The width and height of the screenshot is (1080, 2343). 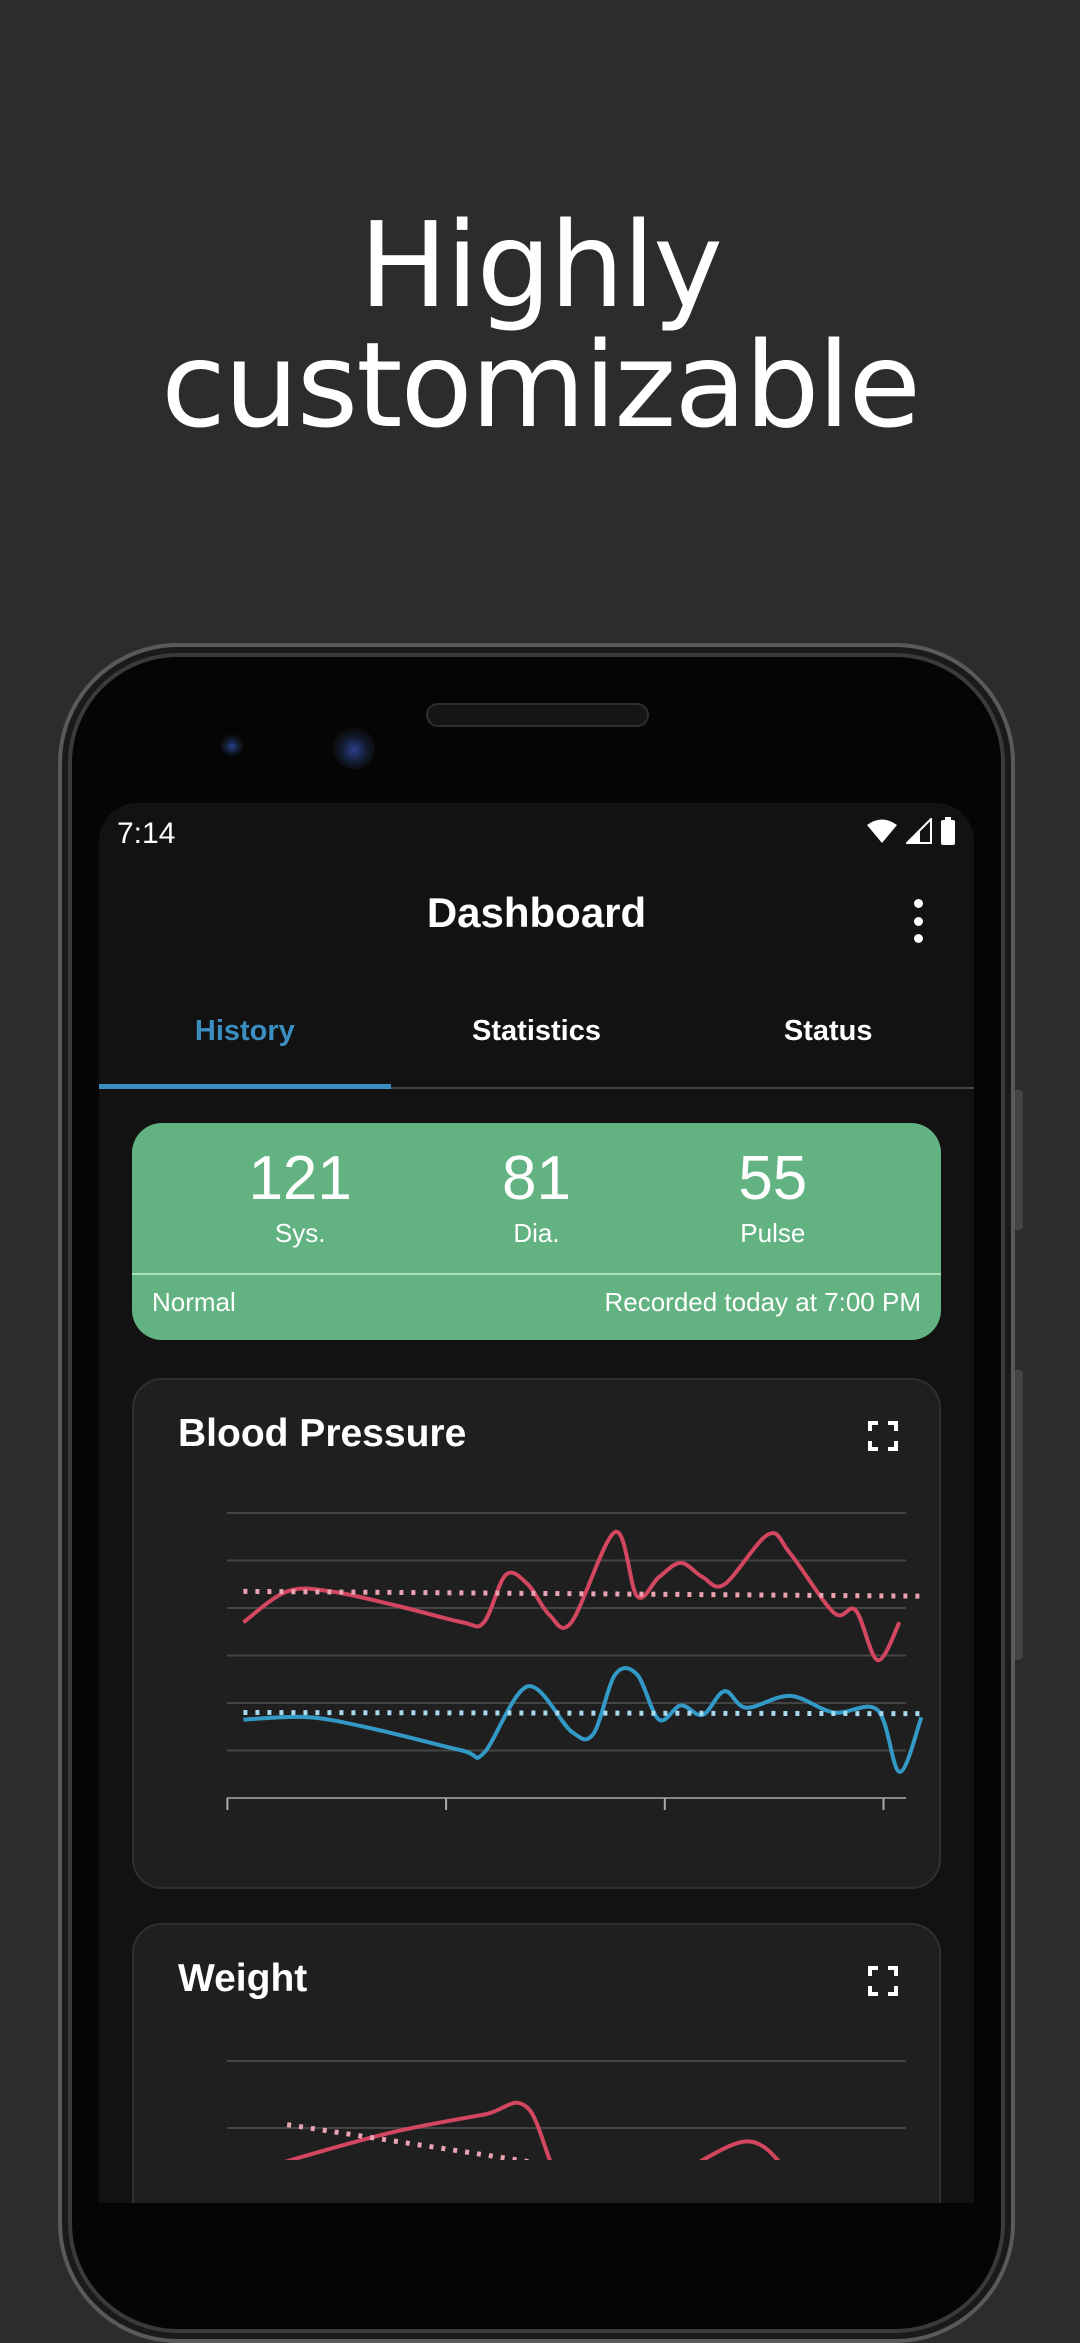 I want to click on pulse-label: Pulse, so click(x=773, y=1233).